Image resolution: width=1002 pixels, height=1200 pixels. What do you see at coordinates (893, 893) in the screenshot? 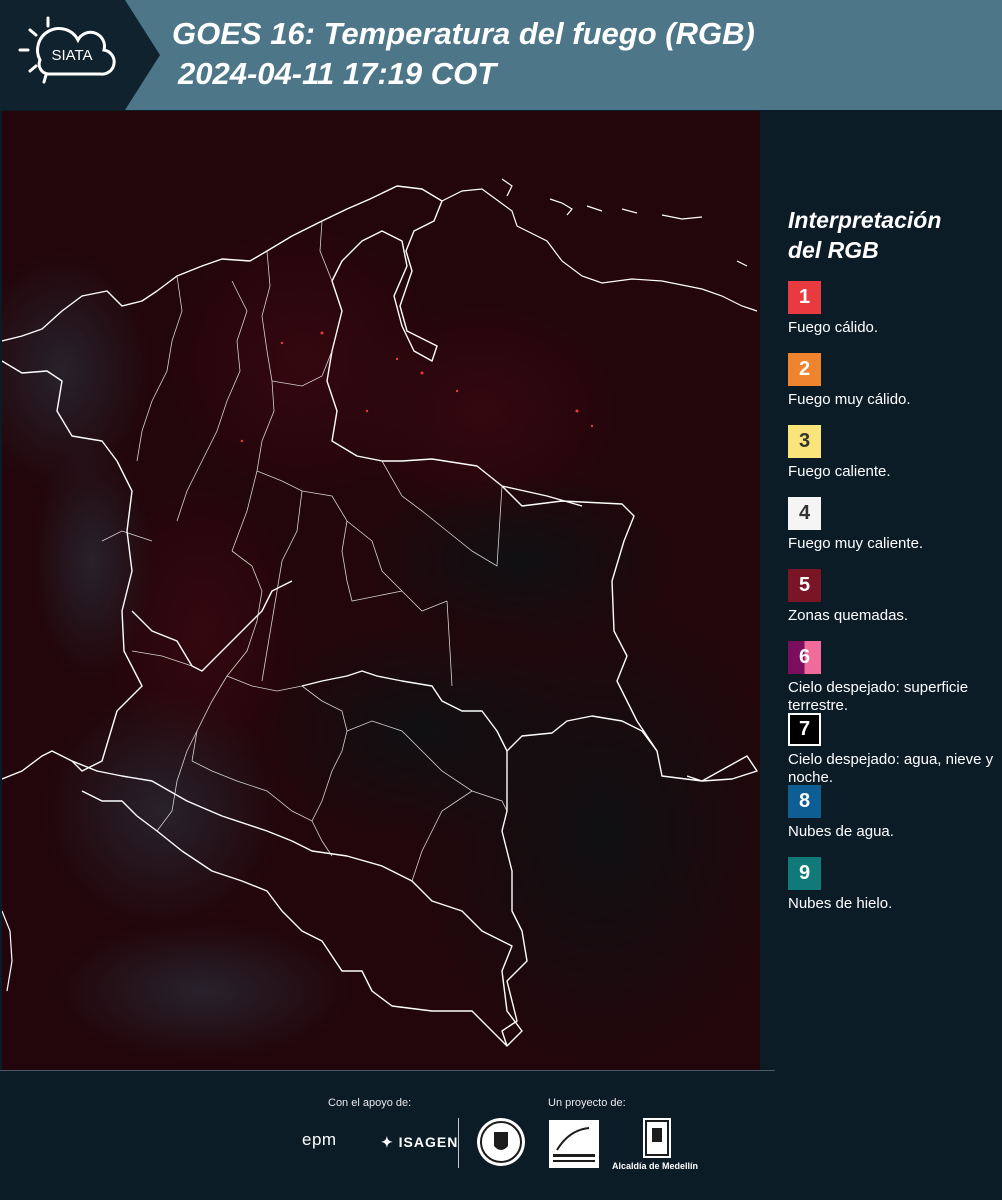
I see `legend-item-9: 9 Nubes de hielo.` at bounding box center [893, 893].